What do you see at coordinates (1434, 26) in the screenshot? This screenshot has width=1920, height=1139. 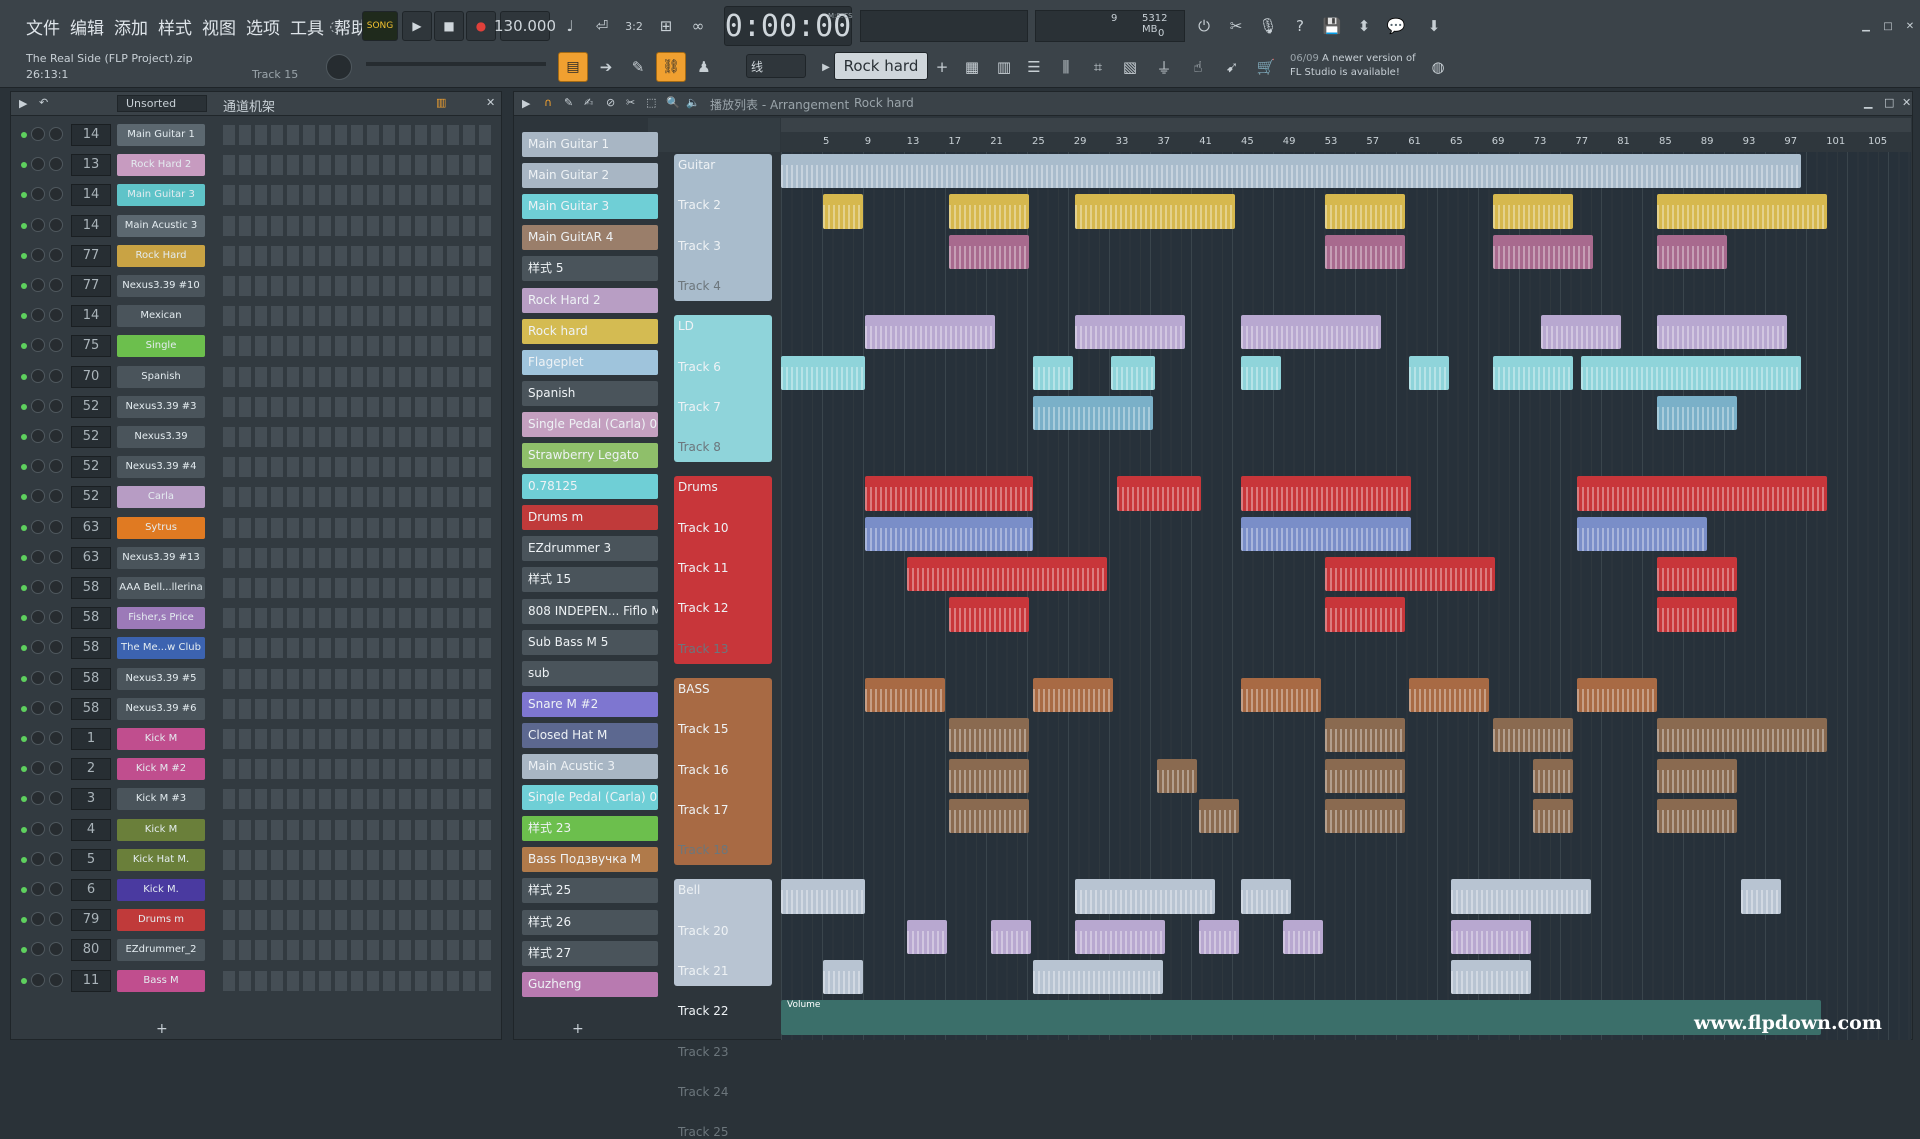 I see `download-icon: ⬇` at bounding box center [1434, 26].